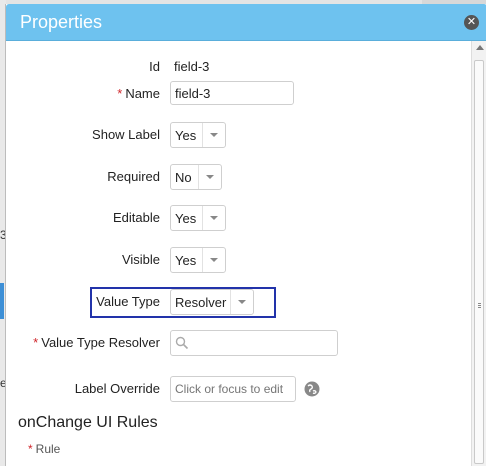 This screenshot has width=486, height=466. What do you see at coordinates (186, 135) in the screenshot?
I see `show-label-selected: Yes` at bounding box center [186, 135].